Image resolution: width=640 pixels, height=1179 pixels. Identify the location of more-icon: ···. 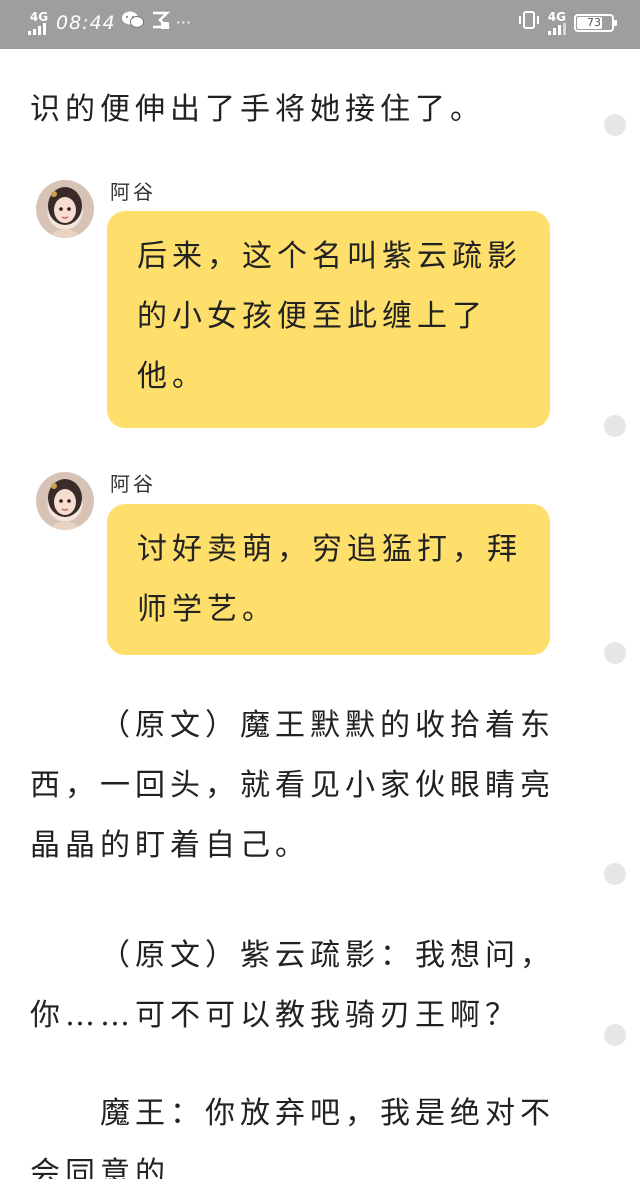
(183, 22).